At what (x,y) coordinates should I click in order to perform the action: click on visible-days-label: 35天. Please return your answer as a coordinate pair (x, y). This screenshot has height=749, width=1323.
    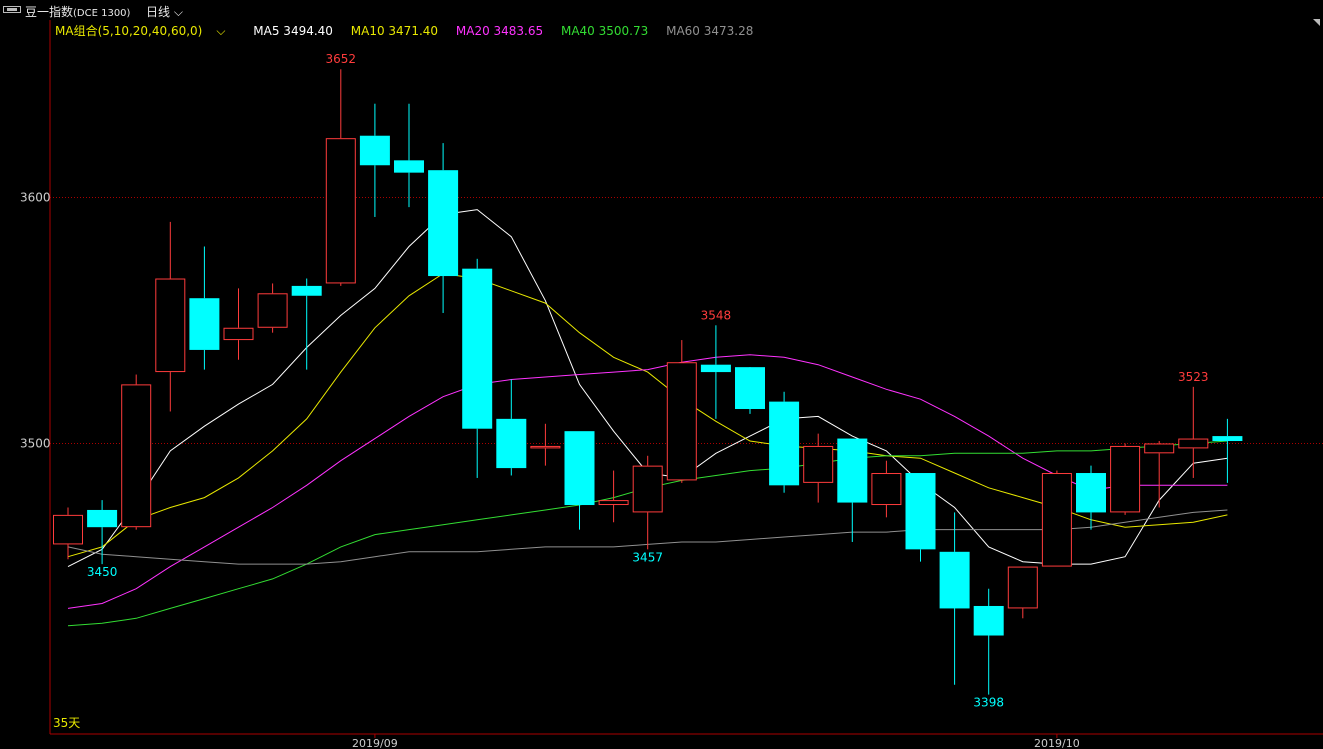
    Looking at the image, I should click on (67, 723).